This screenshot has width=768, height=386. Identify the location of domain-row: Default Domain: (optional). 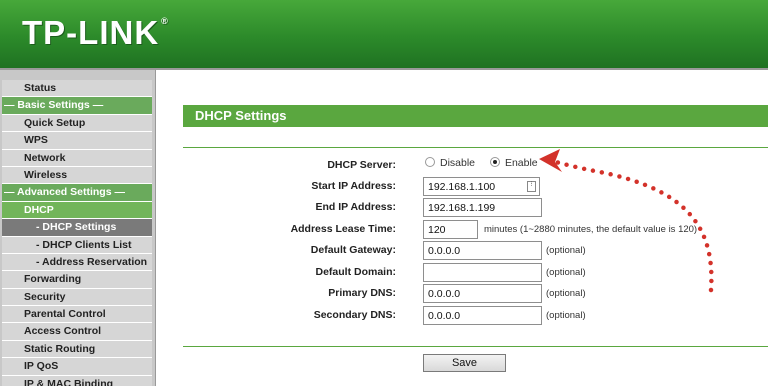
(462, 273).